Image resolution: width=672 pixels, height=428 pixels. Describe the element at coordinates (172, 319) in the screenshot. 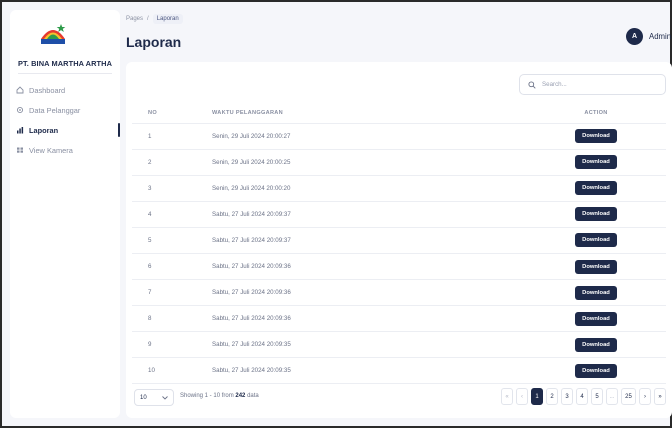

I see `cell-no: 8` at that location.